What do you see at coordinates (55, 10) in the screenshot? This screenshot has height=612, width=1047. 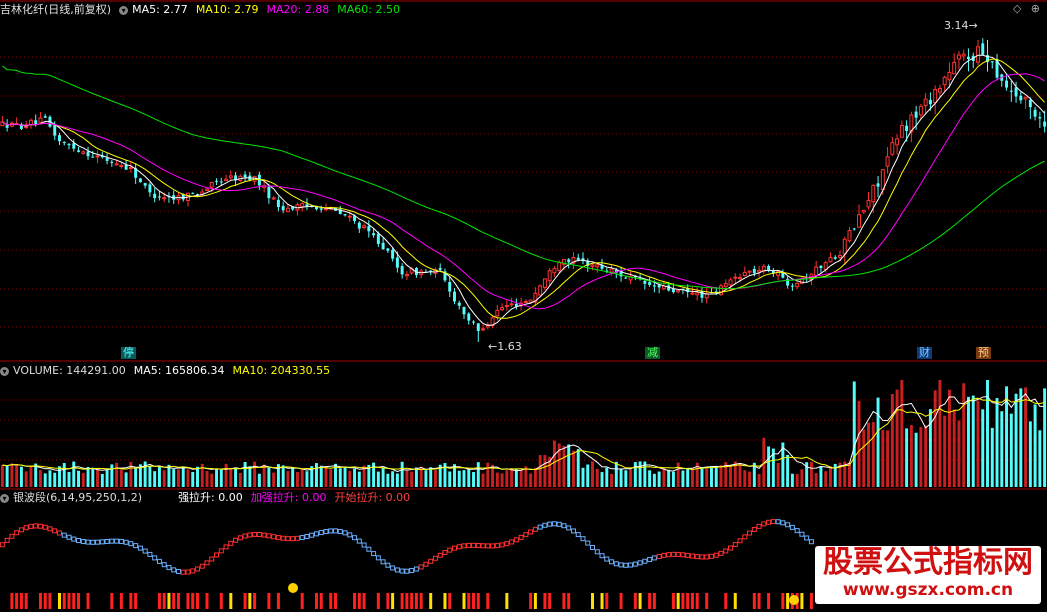 I see `stock-title: 吉林化纤(日线,前复权)` at bounding box center [55, 10].